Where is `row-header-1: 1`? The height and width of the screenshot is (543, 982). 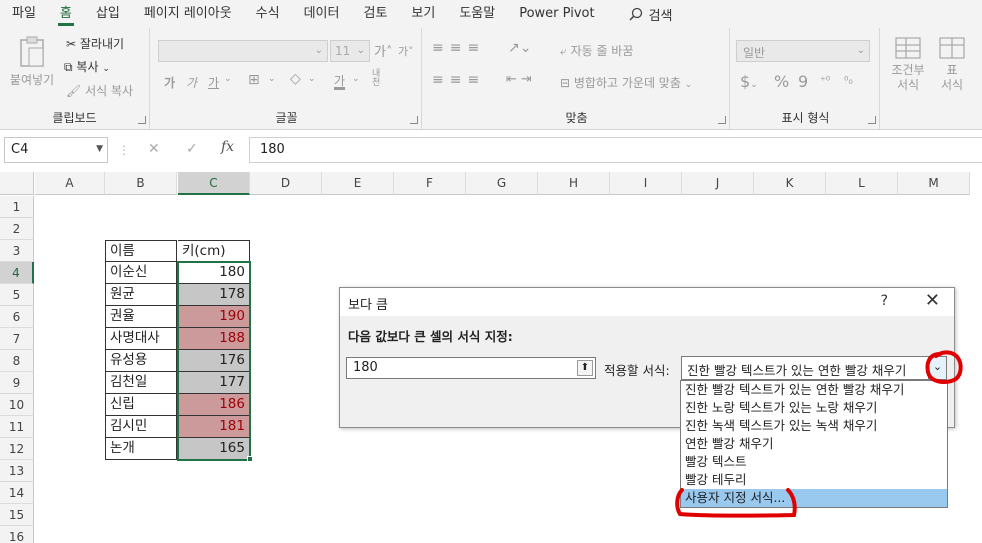
row-header-1: 1 is located at coordinates (17, 207).